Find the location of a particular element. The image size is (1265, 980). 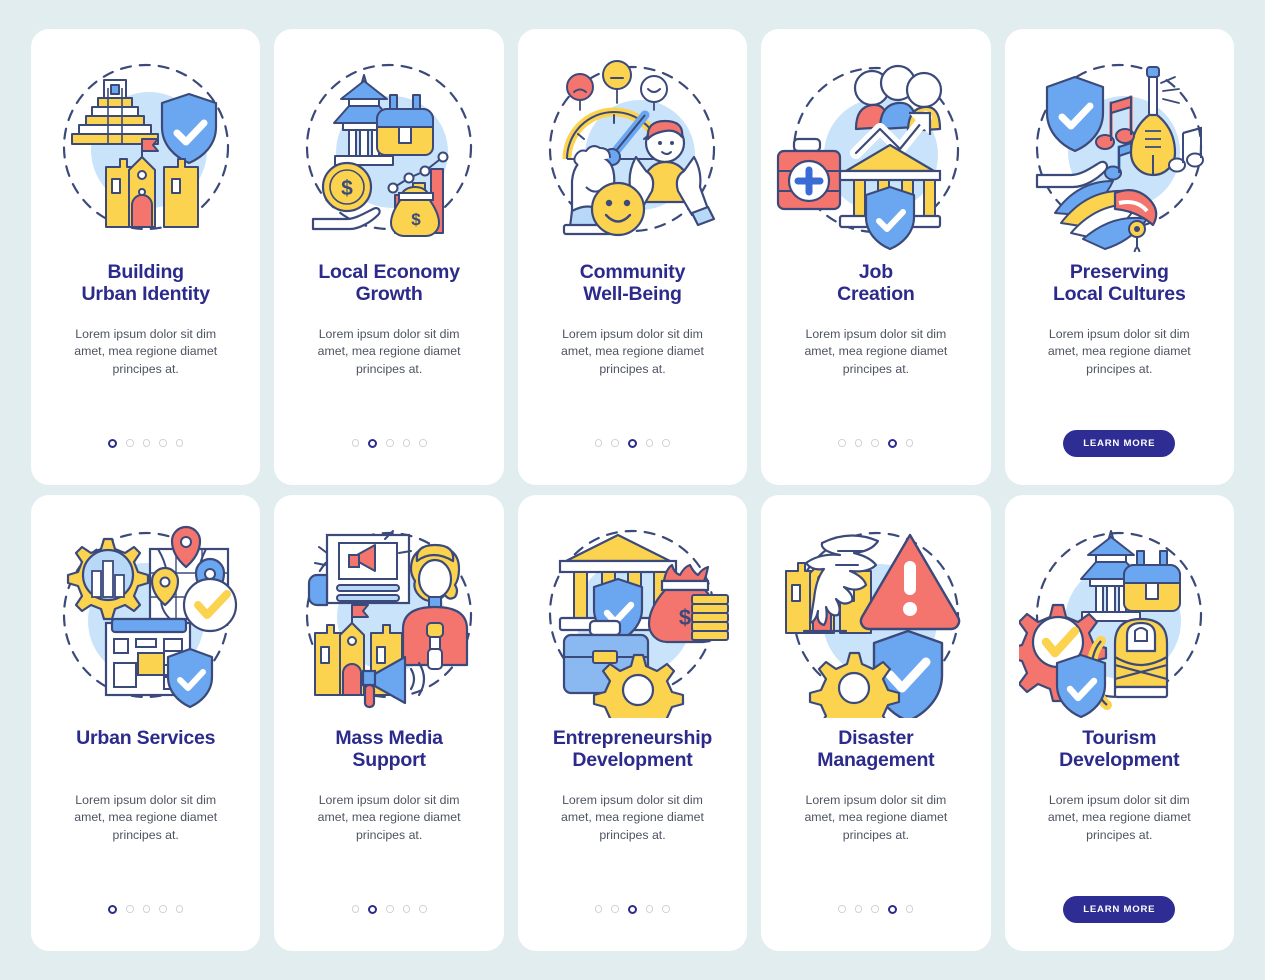

card-title: Urban Services is located at coordinates (145, 749).